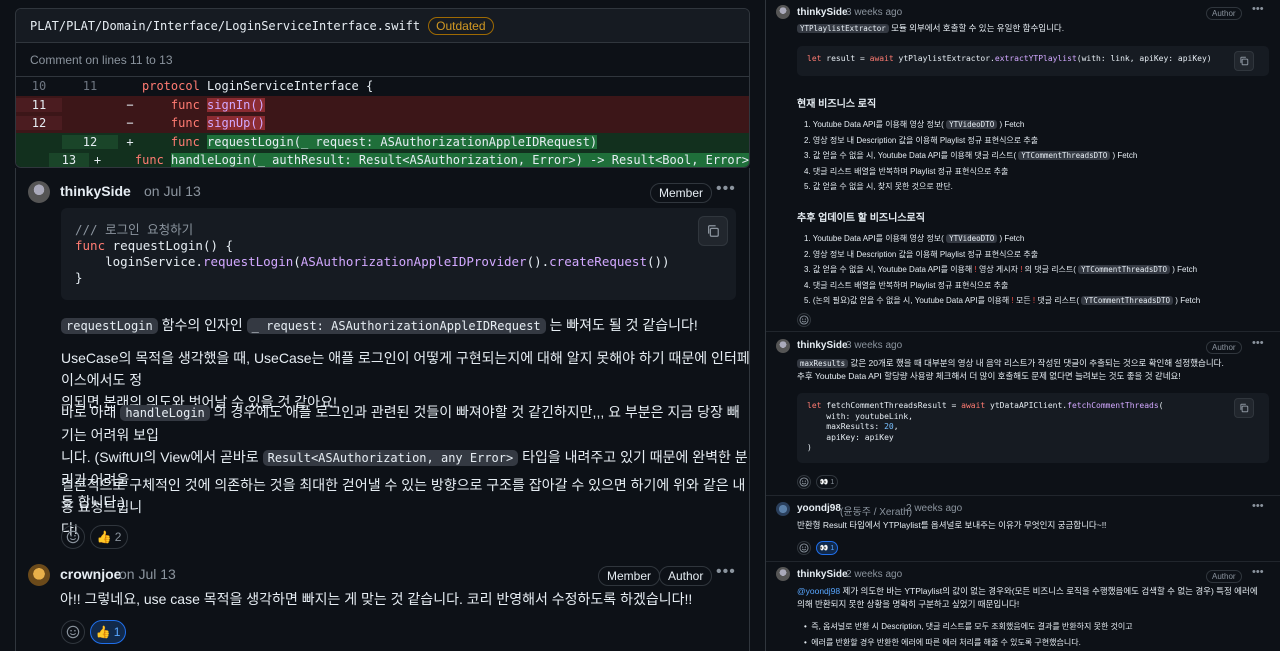 This screenshot has width=1280, height=651. What do you see at coordinates (809, 447) in the screenshot?
I see `code-text: )` at bounding box center [809, 447].